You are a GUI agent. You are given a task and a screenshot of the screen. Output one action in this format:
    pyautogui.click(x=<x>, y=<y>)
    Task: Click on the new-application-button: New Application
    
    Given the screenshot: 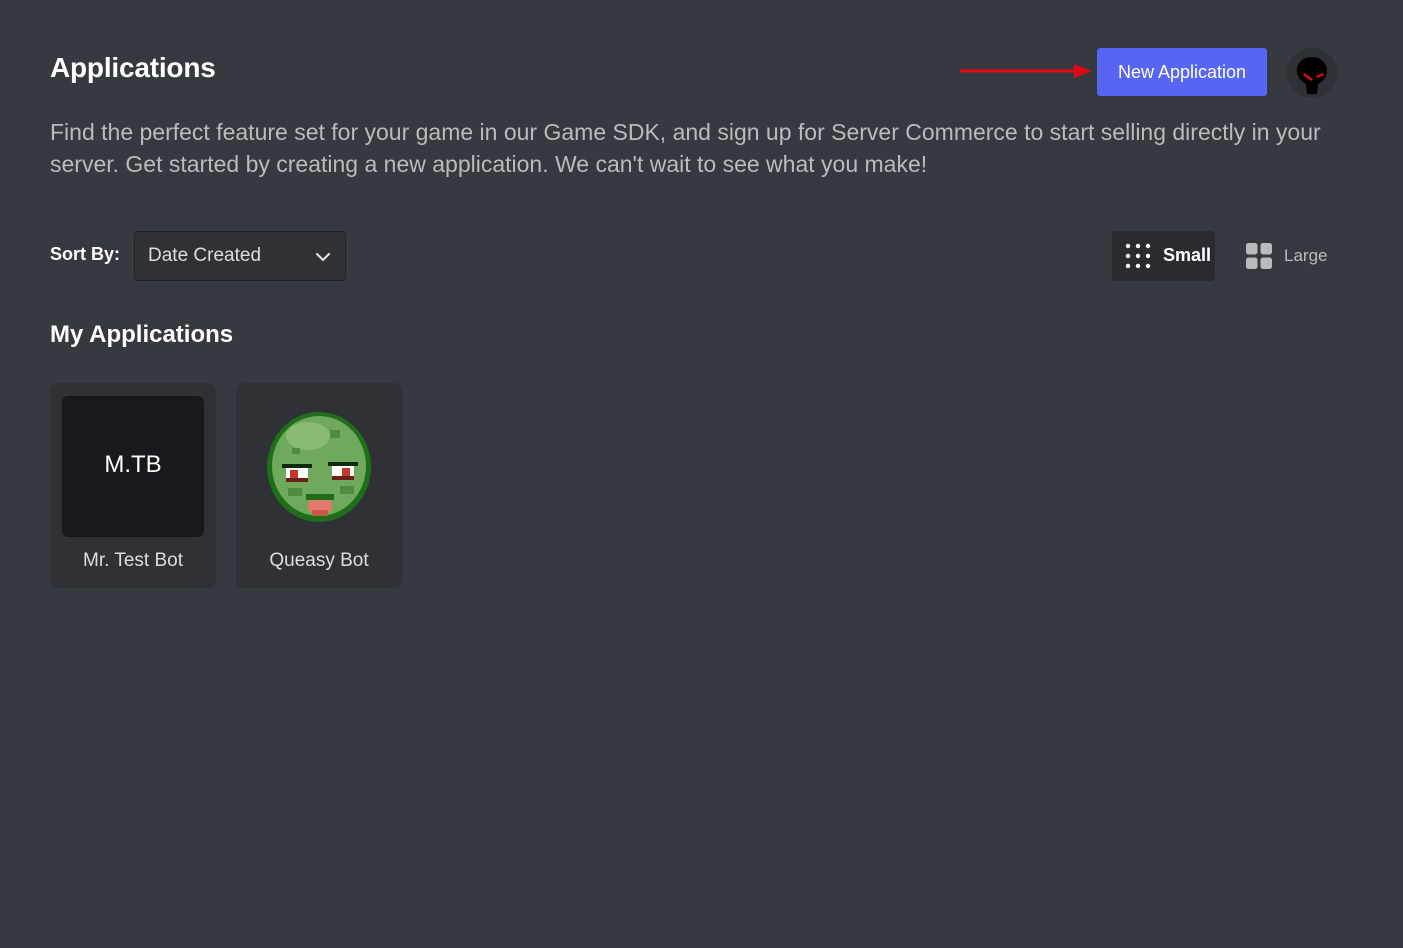 What is the action you would take?
    pyautogui.click(x=1182, y=72)
    